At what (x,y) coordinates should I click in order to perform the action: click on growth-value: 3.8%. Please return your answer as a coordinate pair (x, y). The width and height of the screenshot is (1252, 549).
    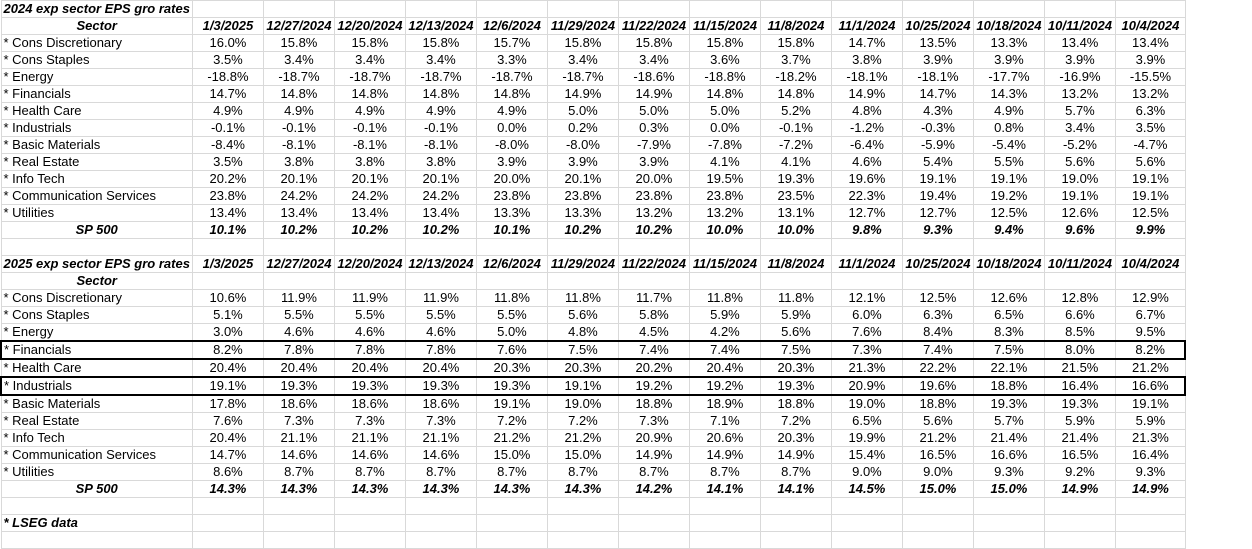
    Looking at the image, I should click on (866, 60).